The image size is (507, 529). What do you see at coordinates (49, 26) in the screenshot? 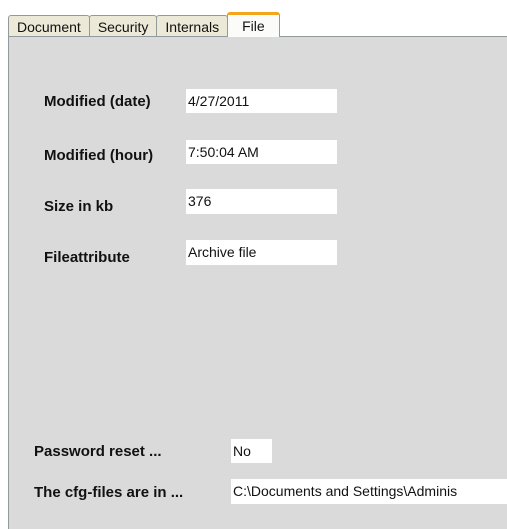
I see `tab-document: Document` at bounding box center [49, 26].